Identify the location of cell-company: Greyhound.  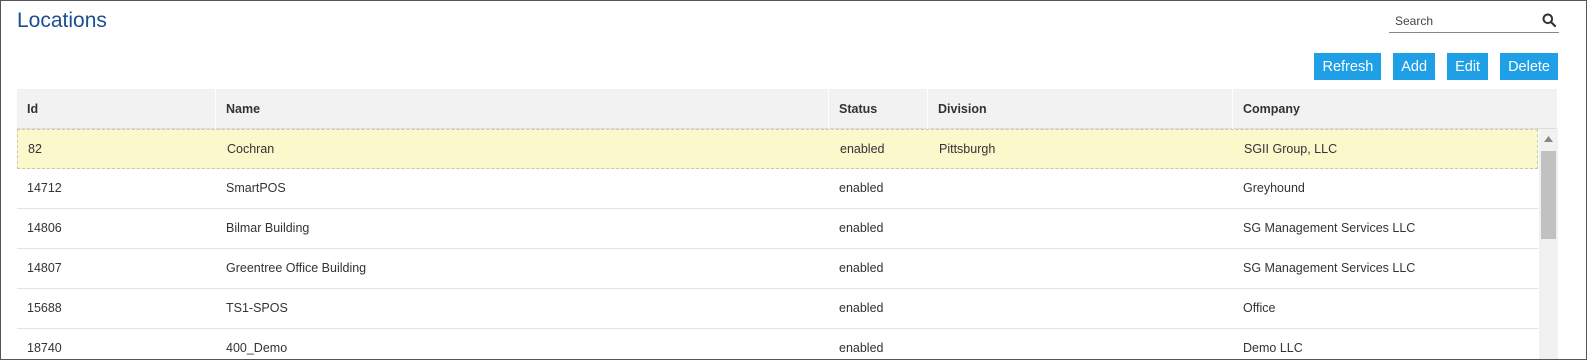
(1274, 188).